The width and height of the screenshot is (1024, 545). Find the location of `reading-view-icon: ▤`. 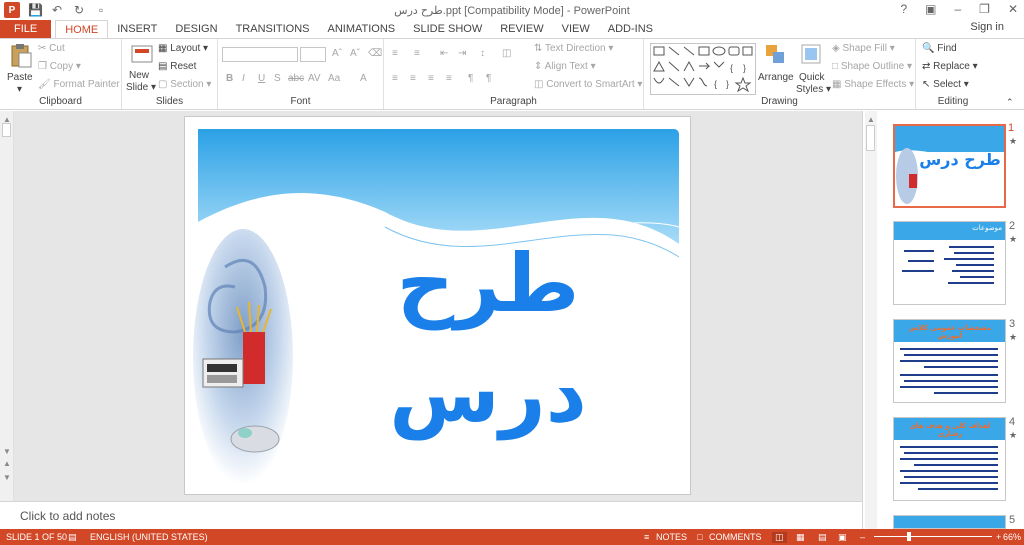

reading-view-icon: ▤ is located at coordinates (822, 537).